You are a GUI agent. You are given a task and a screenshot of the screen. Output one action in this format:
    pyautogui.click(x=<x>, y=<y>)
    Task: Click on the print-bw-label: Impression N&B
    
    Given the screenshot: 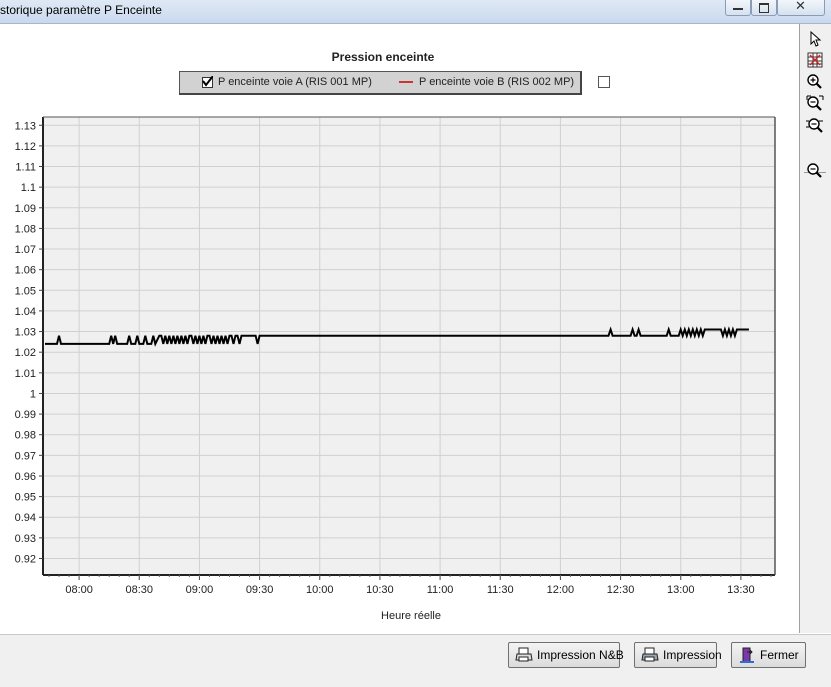 What is the action you would take?
    pyautogui.click(x=580, y=655)
    